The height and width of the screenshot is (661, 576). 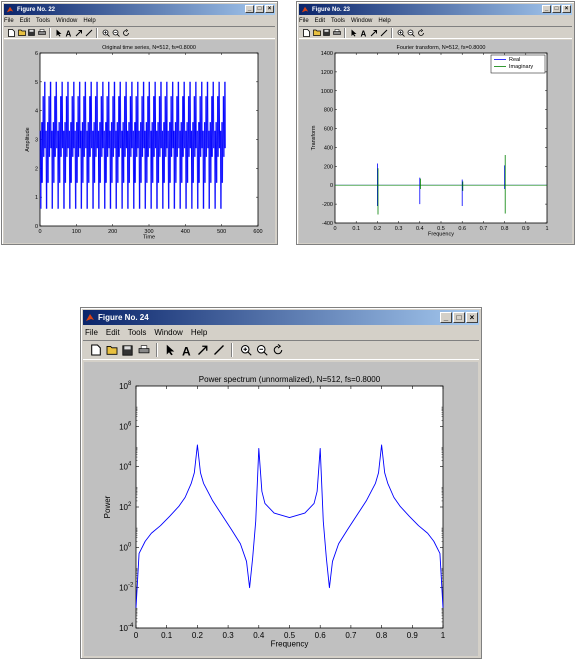 What do you see at coordinates (314, 137) in the screenshot?
I see `y-axis-label: Transform` at bounding box center [314, 137].